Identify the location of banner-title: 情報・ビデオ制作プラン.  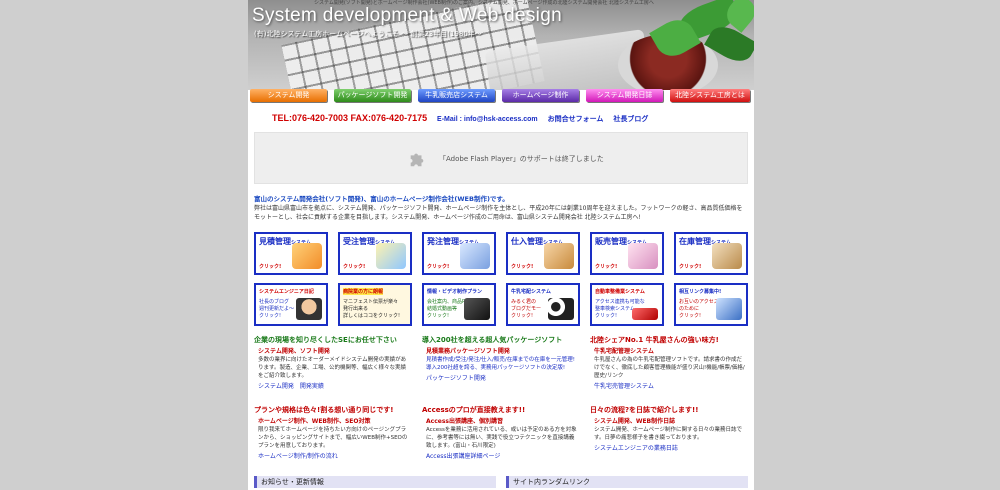
(455, 292).